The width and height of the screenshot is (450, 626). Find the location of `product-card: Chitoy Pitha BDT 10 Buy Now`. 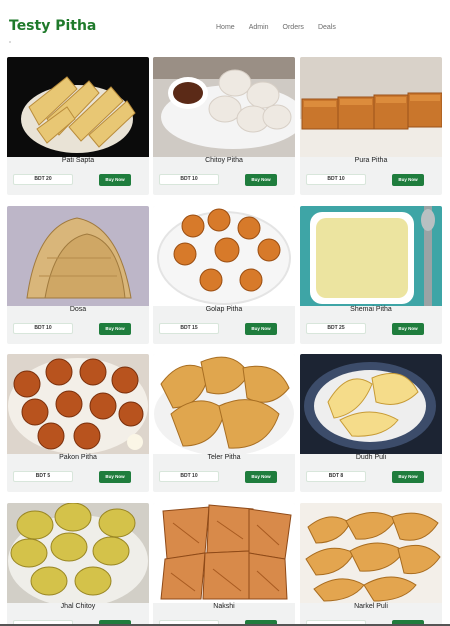

product-card: Chitoy Pitha BDT 10 Buy Now is located at coordinates (224, 126).